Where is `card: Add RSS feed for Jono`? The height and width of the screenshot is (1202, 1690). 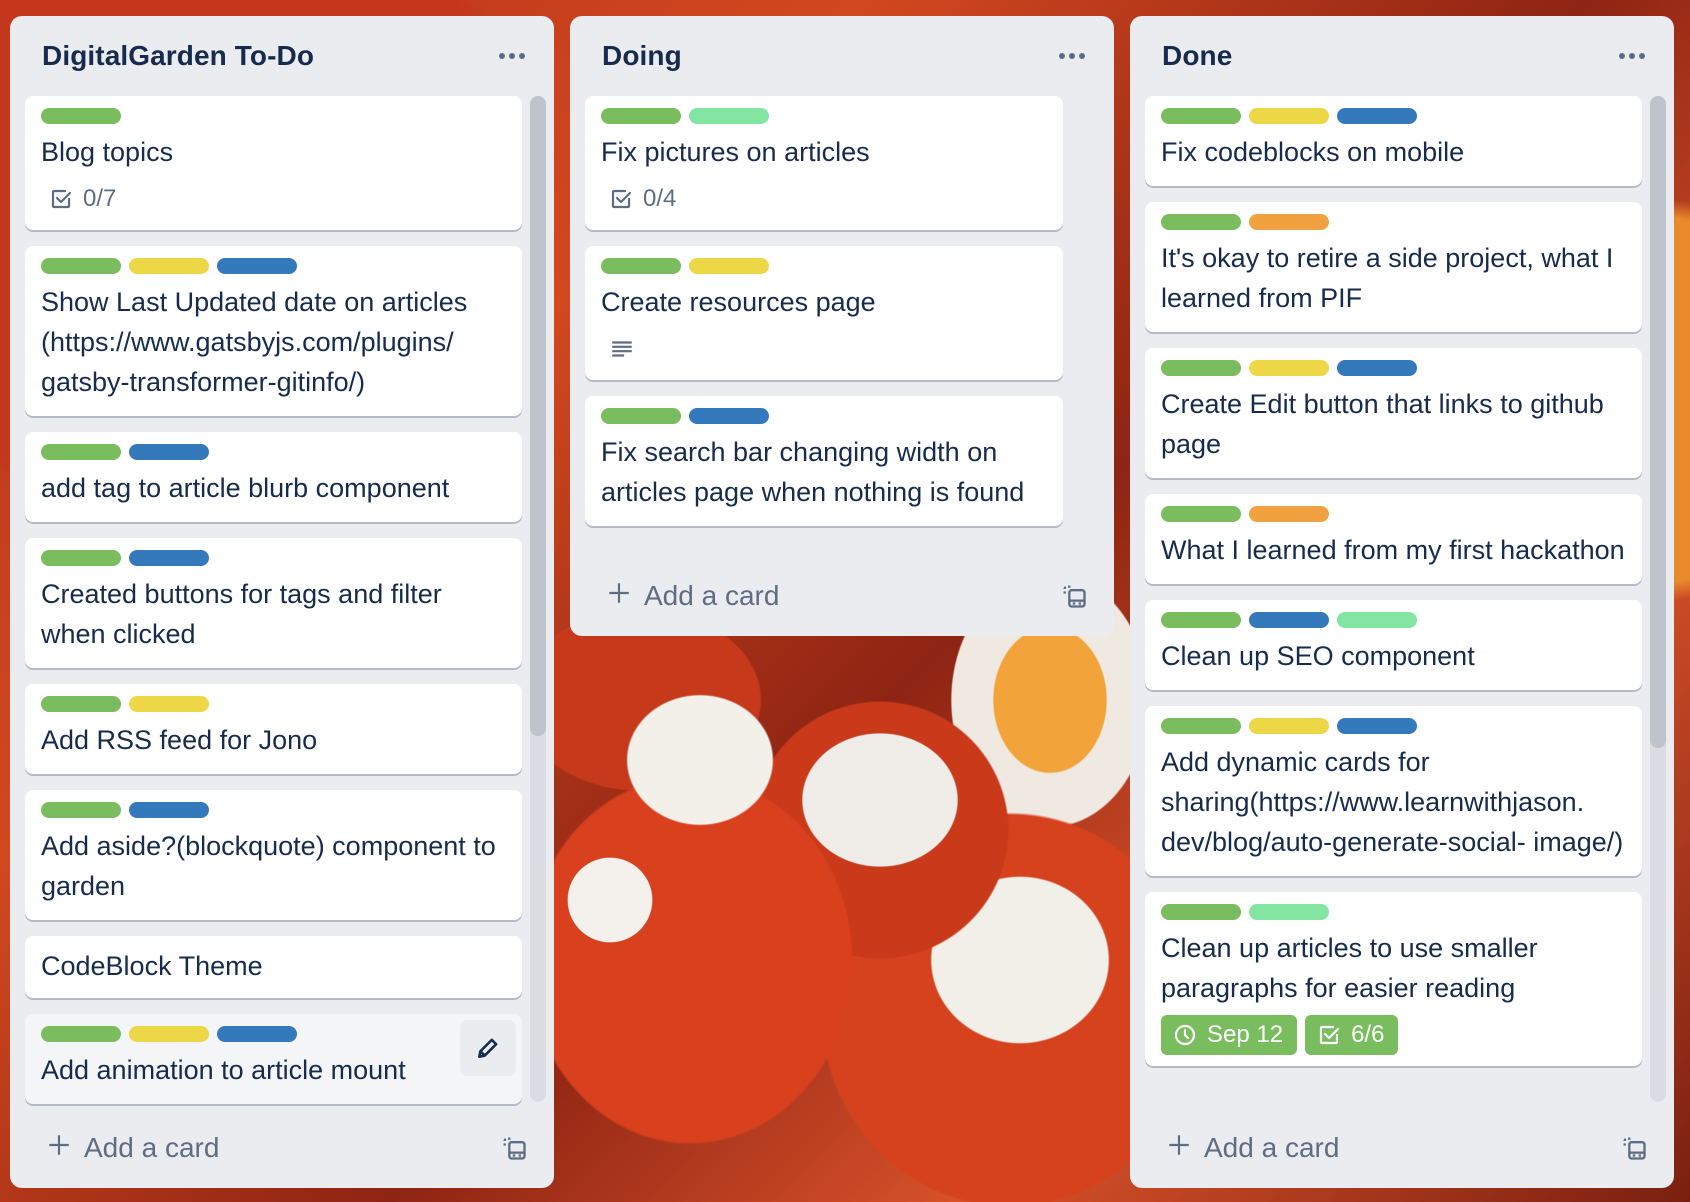 card: Add RSS feed for Jono is located at coordinates (273, 729).